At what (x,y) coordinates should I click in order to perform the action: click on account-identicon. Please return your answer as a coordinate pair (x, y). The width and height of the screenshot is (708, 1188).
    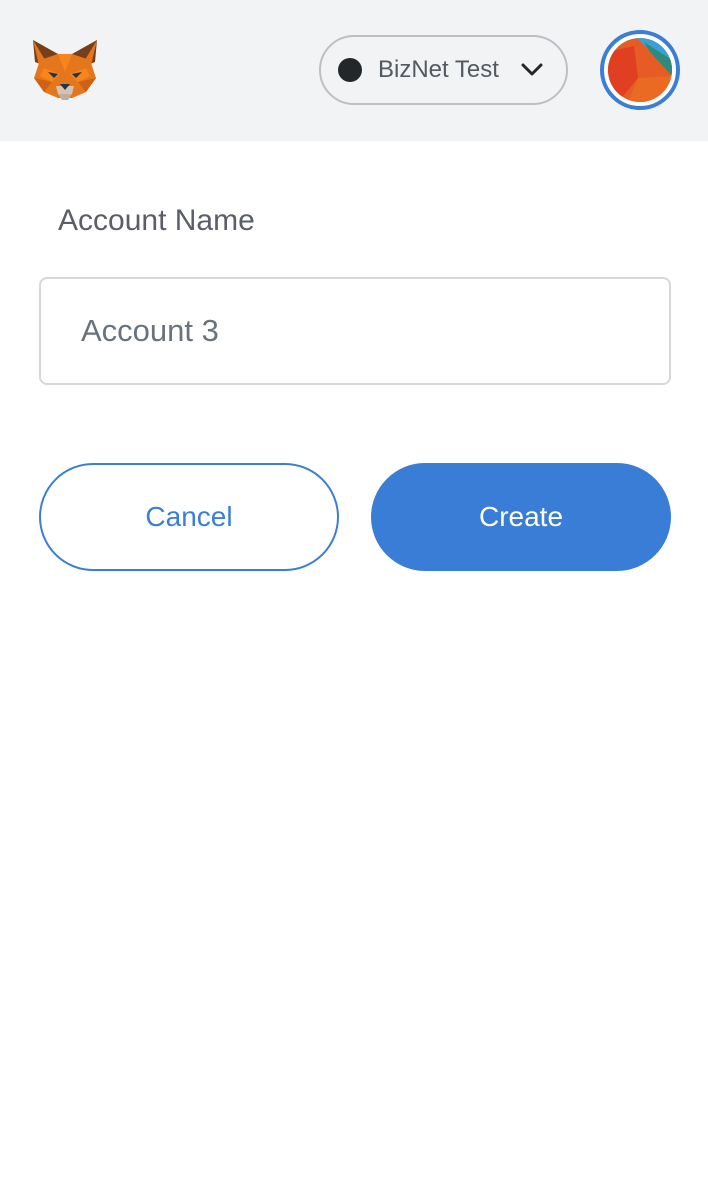
    Looking at the image, I should click on (640, 70).